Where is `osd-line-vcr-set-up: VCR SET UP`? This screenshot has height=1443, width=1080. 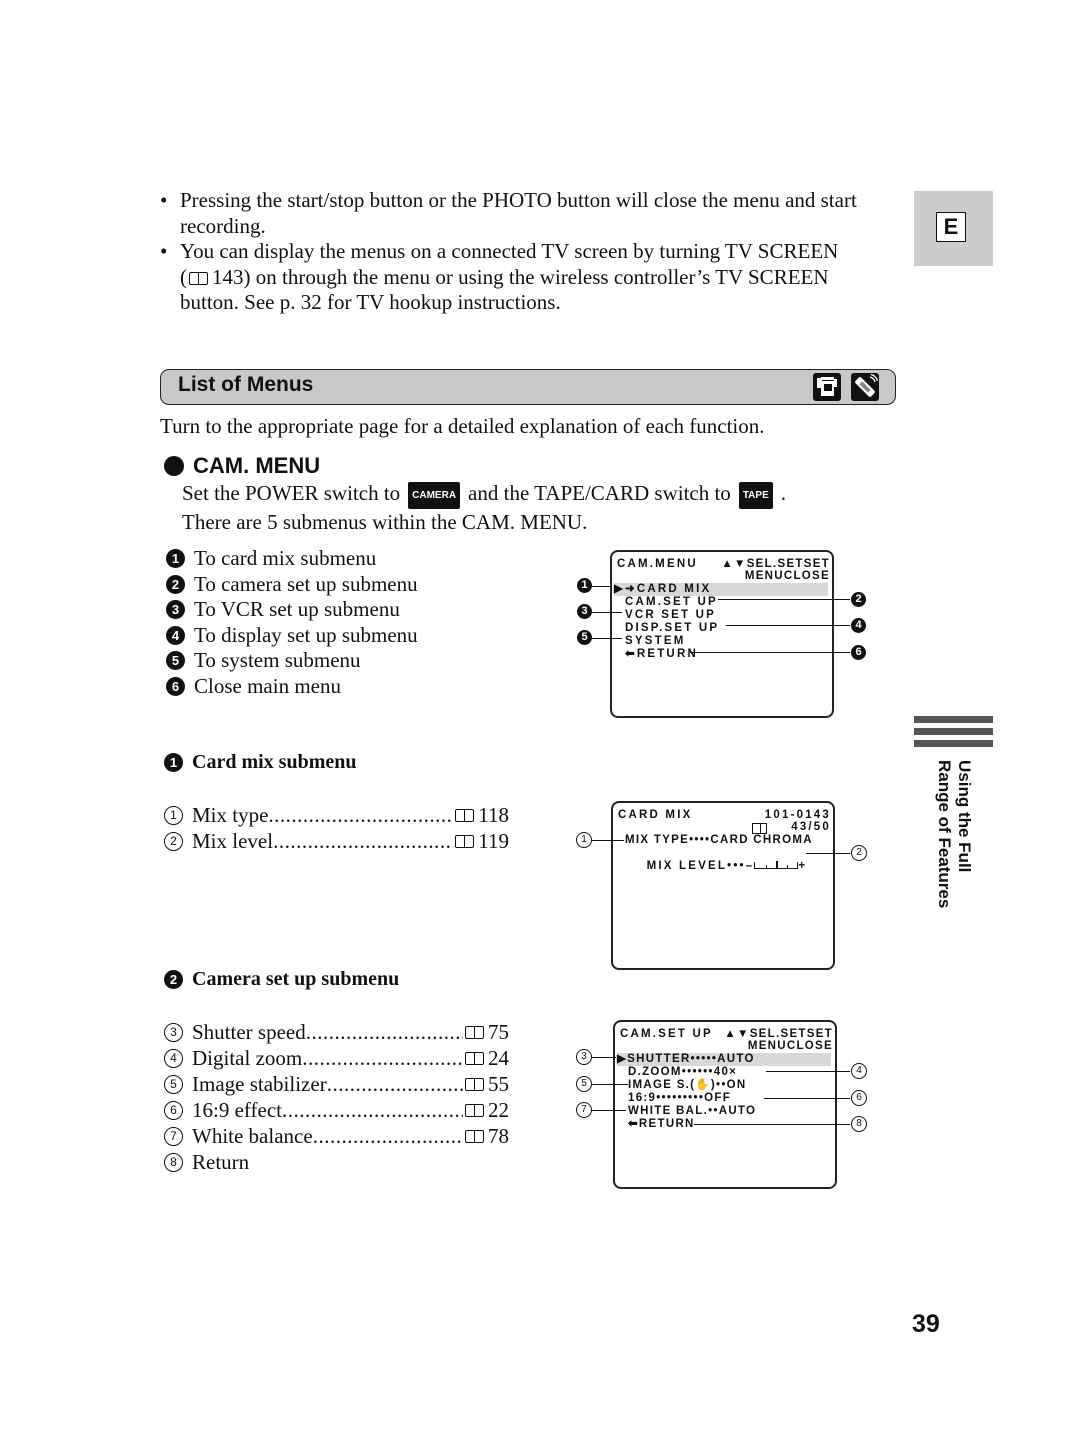
osd-line-vcr-set-up: VCR SET UP is located at coordinates (671, 615).